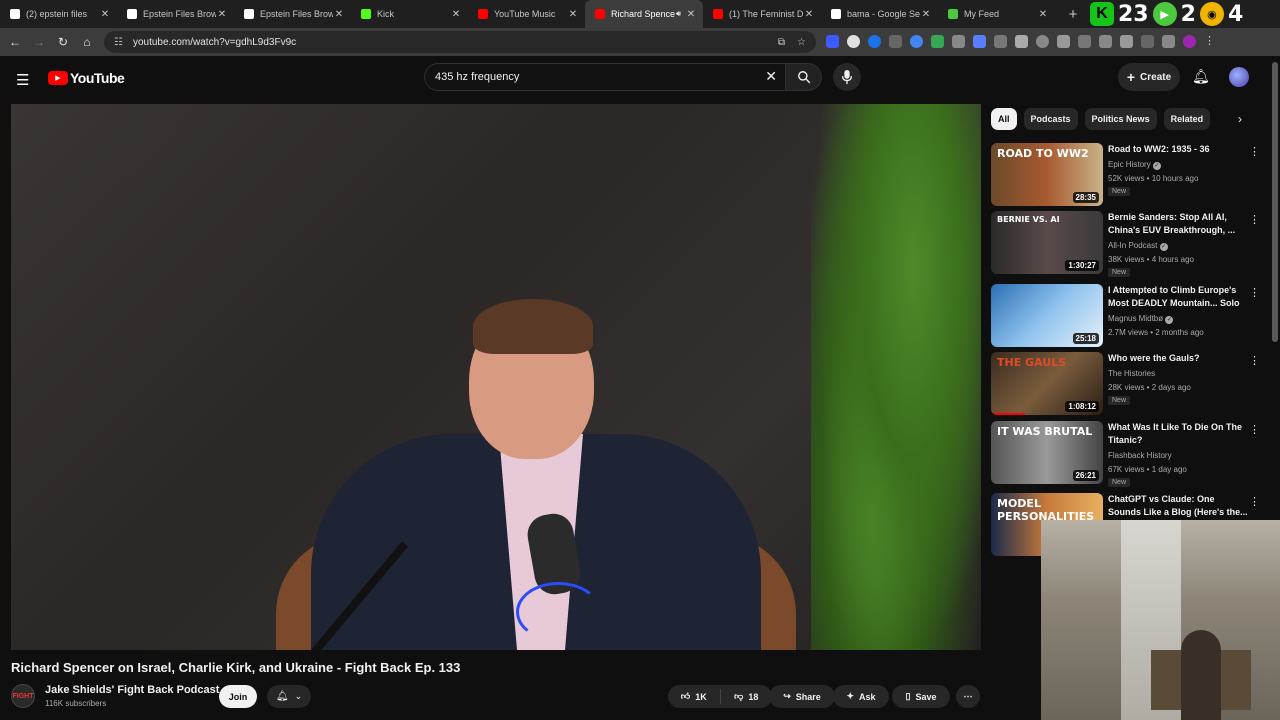 This screenshot has height=720, width=1280. Describe the element at coordinates (289, 696) in the screenshot. I see `subscribed-notification-button: 🔔︎ ⌄` at that location.